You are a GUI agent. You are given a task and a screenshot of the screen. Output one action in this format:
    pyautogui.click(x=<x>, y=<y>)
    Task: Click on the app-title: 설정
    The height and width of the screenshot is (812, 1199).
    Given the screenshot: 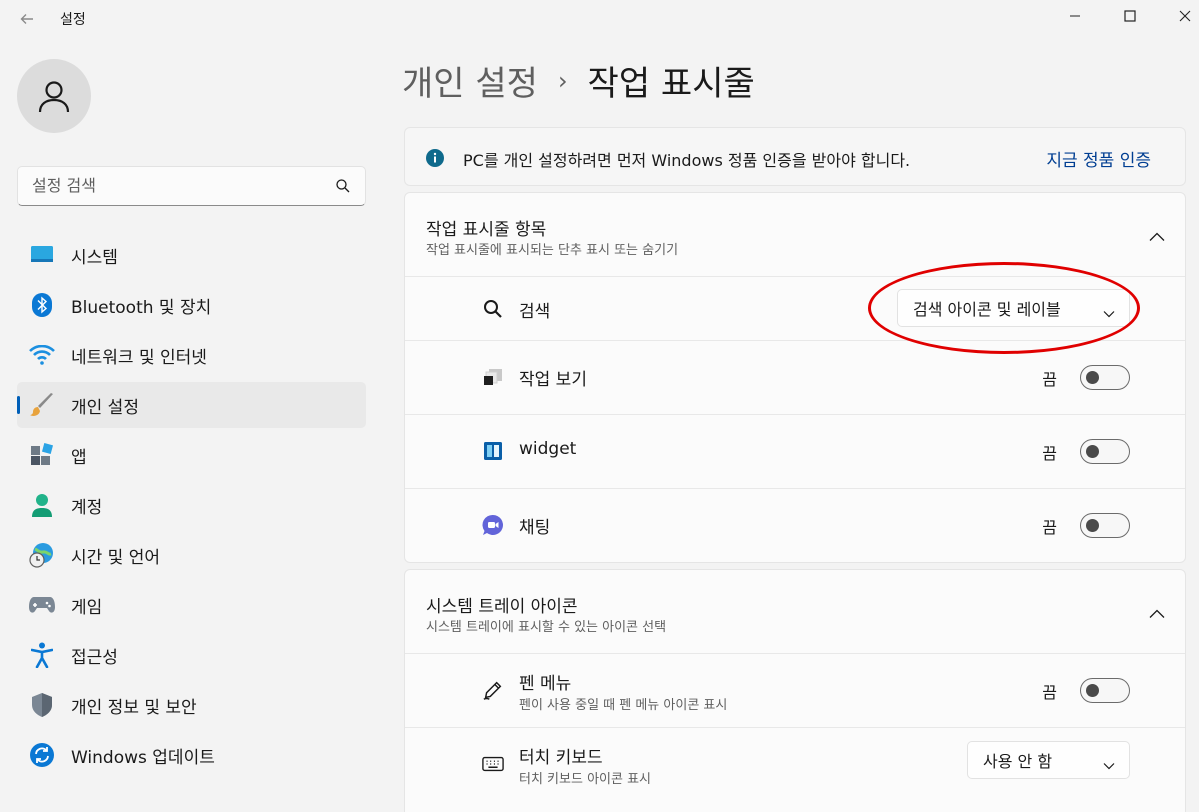 What is the action you would take?
    pyautogui.click(x=73, y=20)
    